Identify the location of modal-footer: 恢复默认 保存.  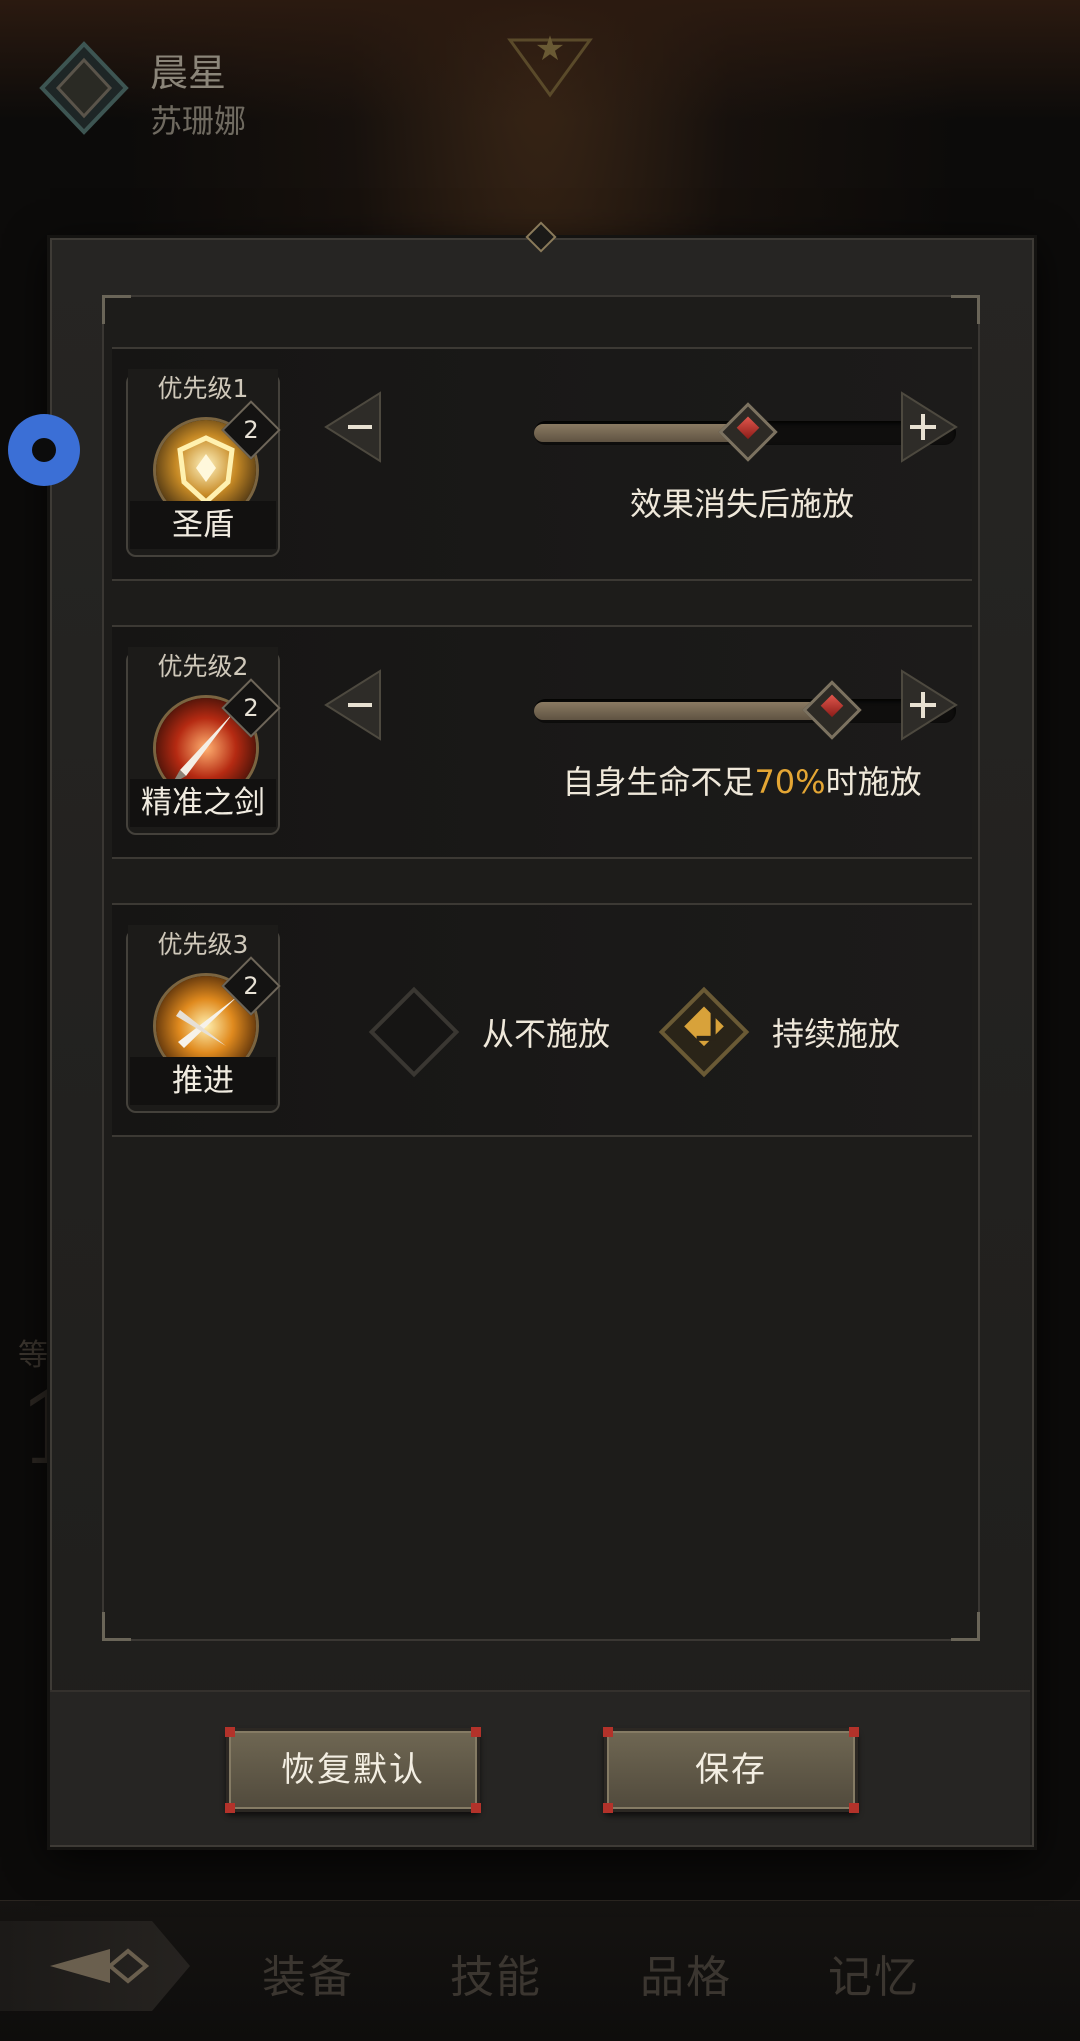
(540, 1767).